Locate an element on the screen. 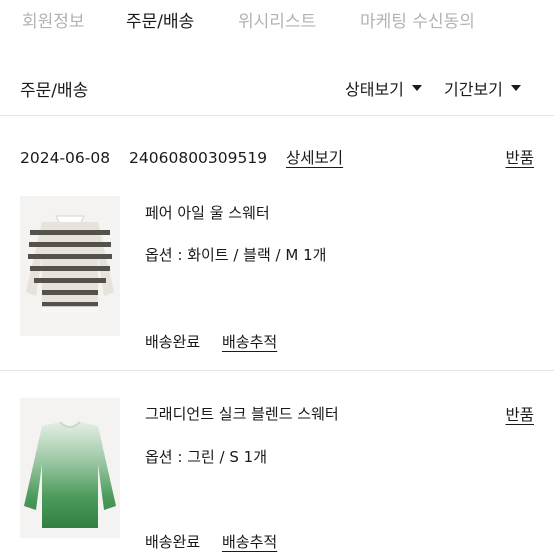 The image size is (554, 554). order-return-link: 반품 is located at coordinates (519, 157).